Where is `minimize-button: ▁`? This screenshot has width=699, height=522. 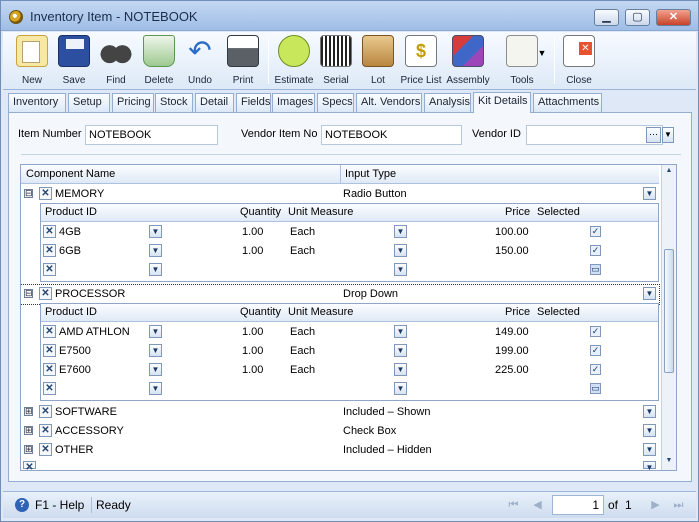 minimize-button: ▁ is located at coordinates (606, 17).